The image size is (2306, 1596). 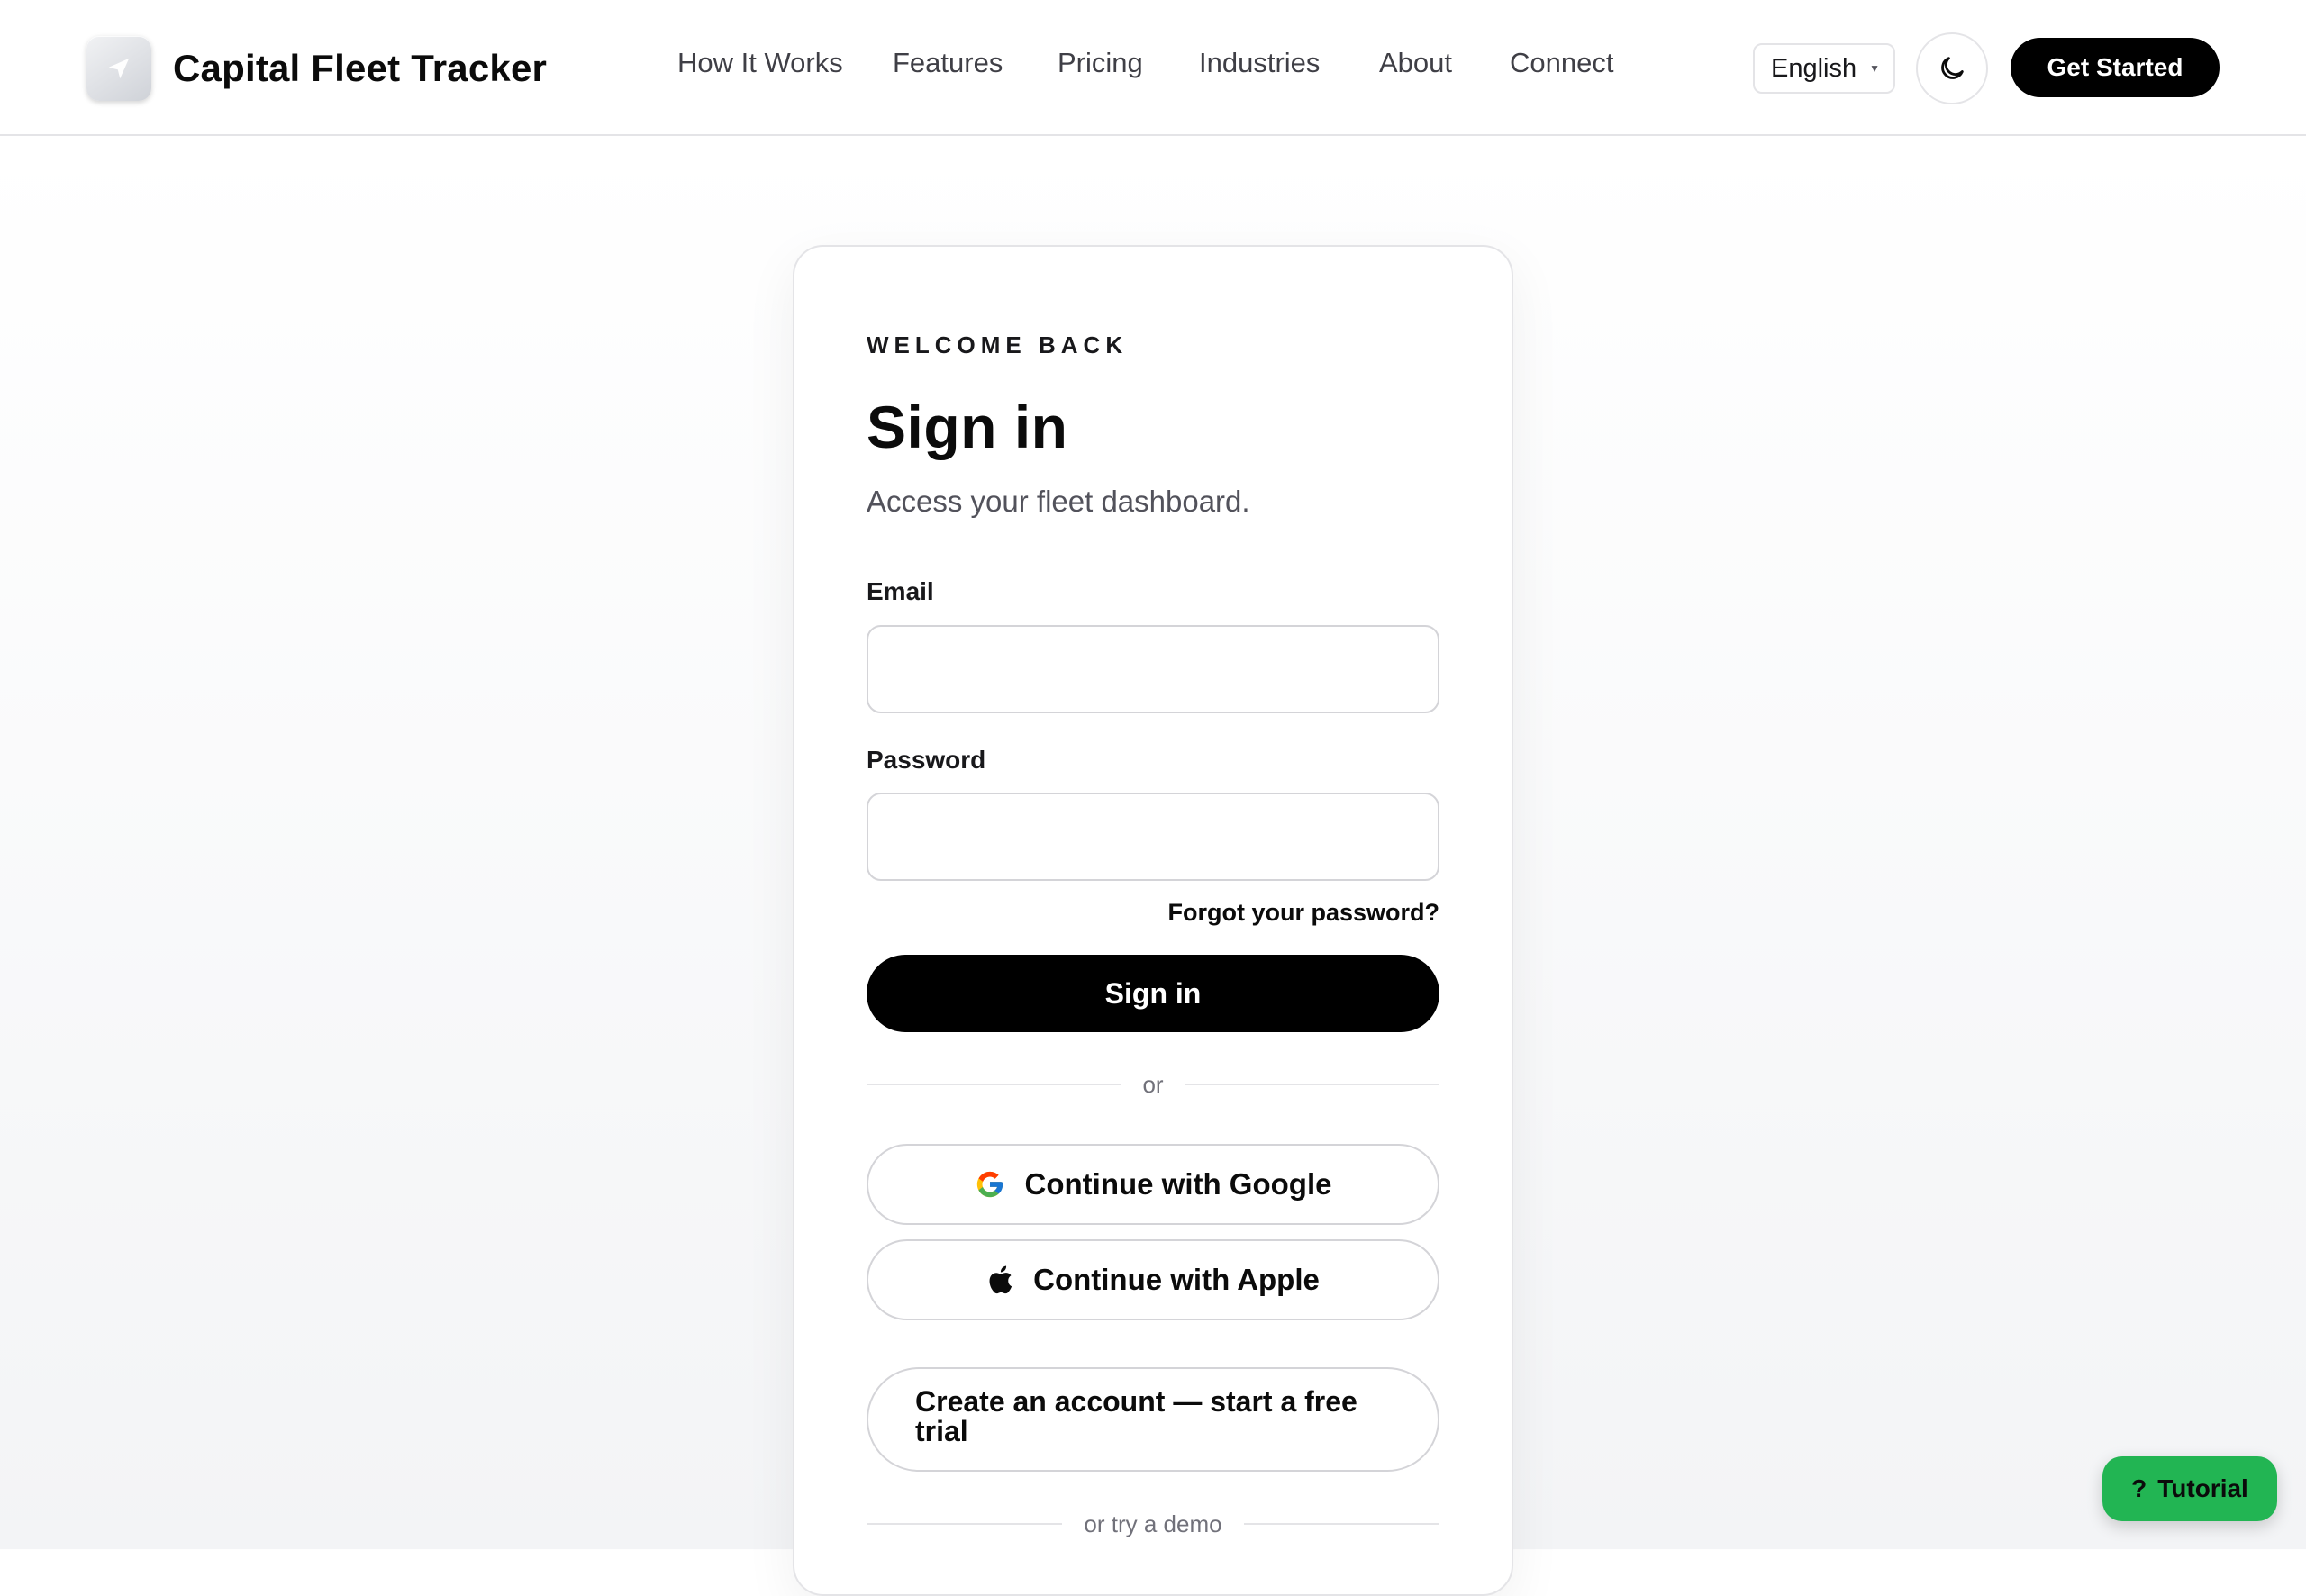 What do you see at coordinates (1875, 68) in the screenshot?
I see `chevron-down-icon: ▼` at bounding box center [1875, 68].